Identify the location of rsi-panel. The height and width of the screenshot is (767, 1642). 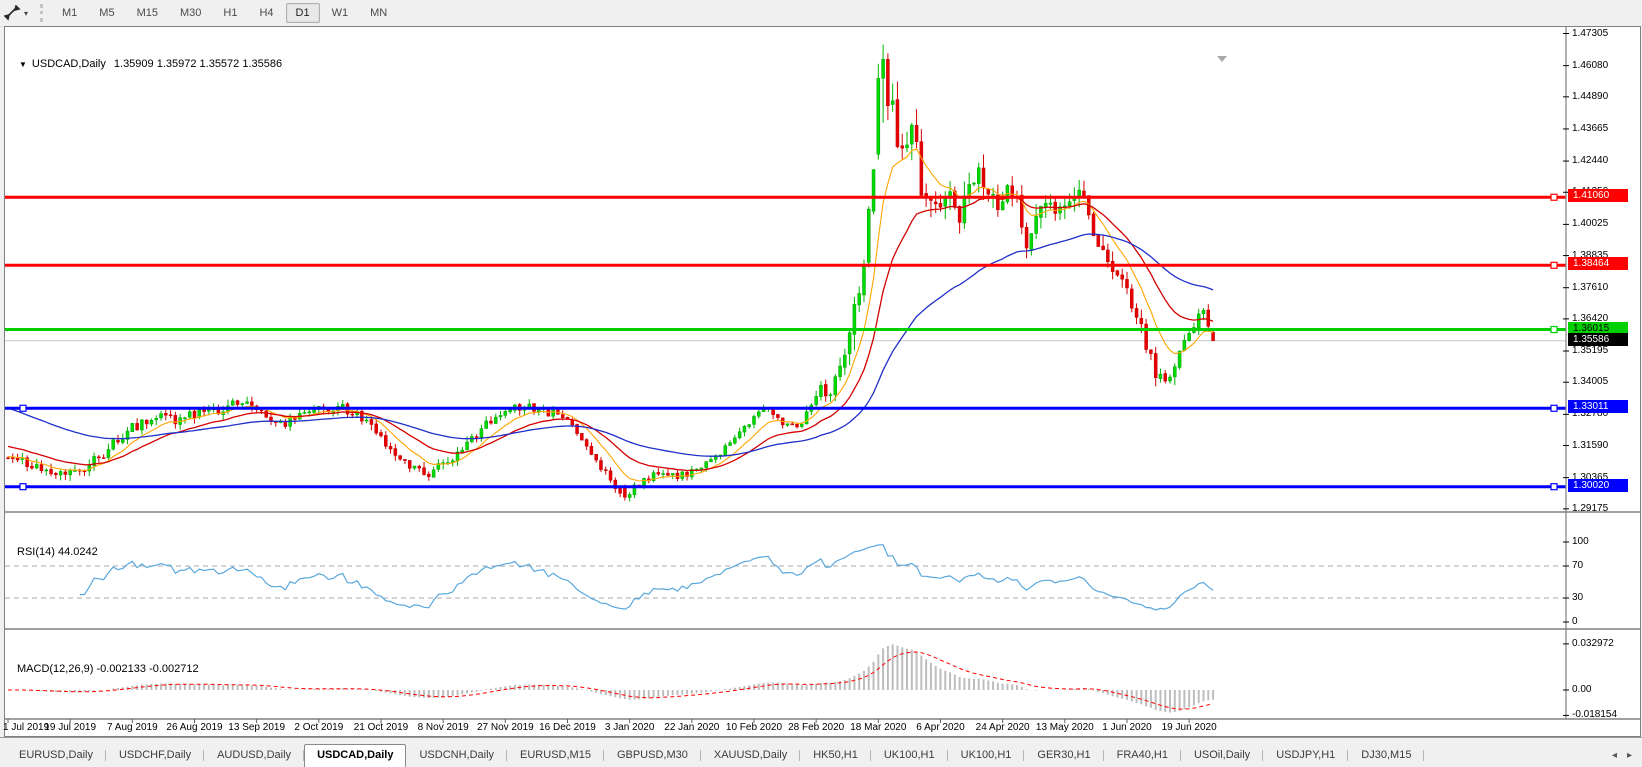
(785, 577).